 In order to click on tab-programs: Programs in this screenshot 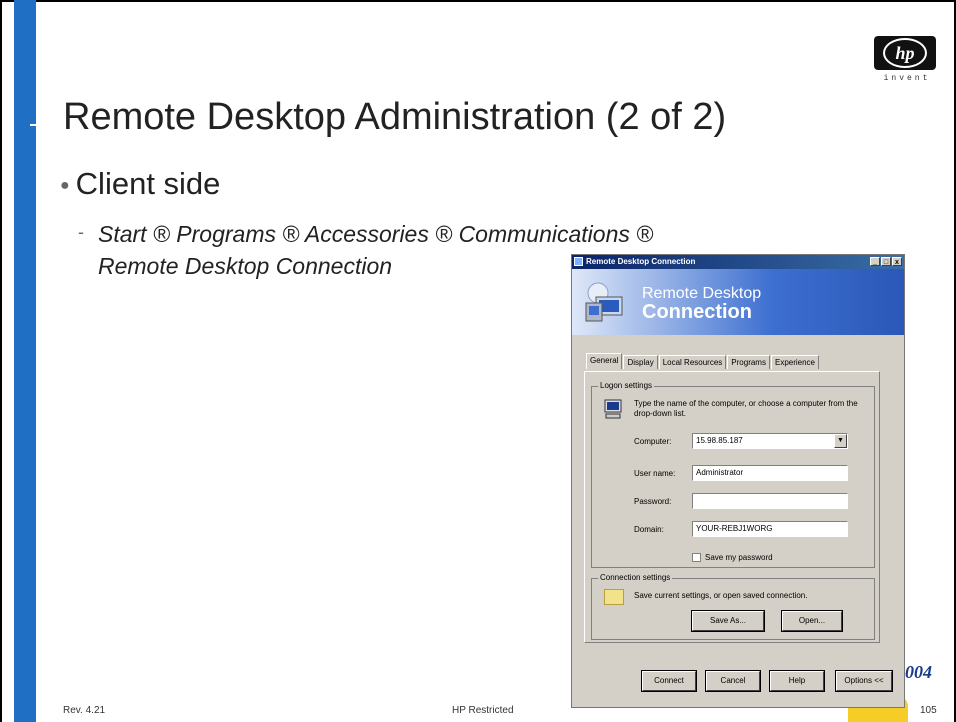, I will do `click(748, 362)`.